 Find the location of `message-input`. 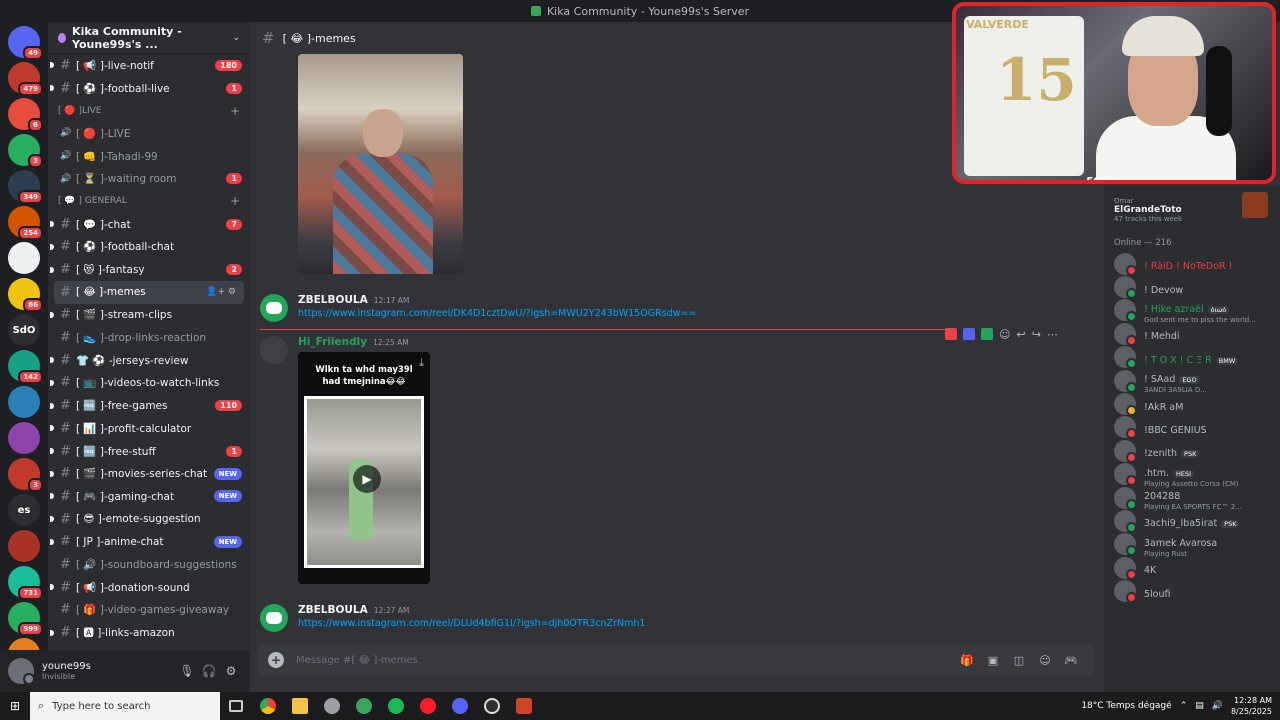

message-input is located at coordinates (625, 660).